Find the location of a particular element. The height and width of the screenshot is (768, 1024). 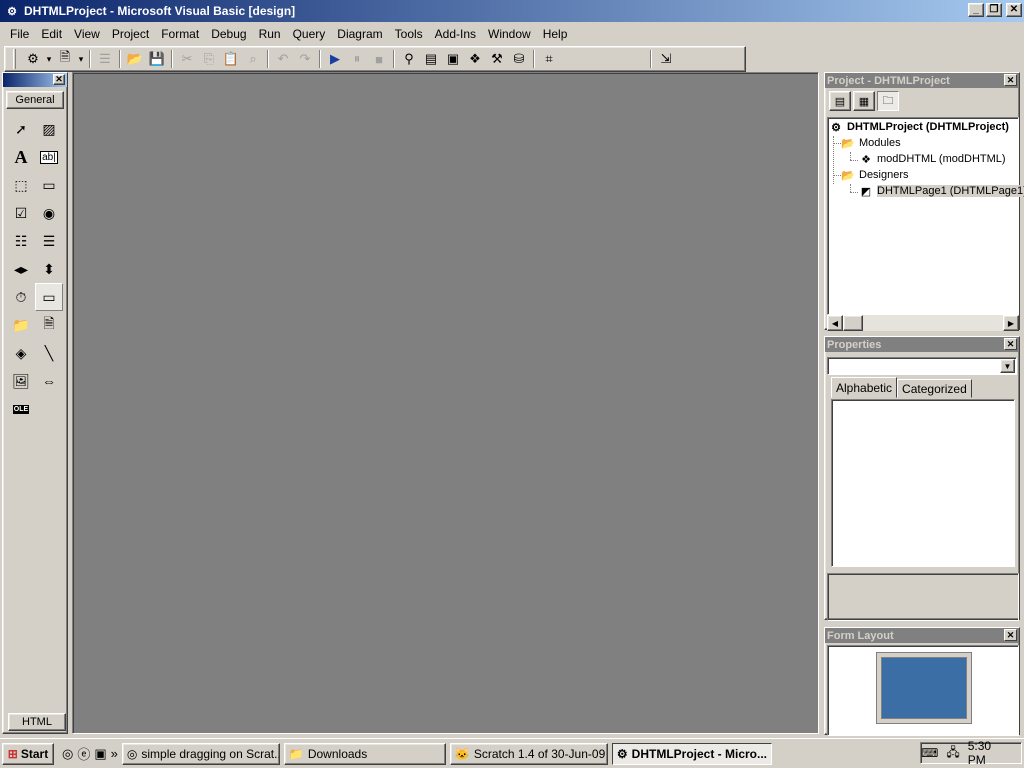

toolbox-tab-general: General is located at coordinates (35, 100).